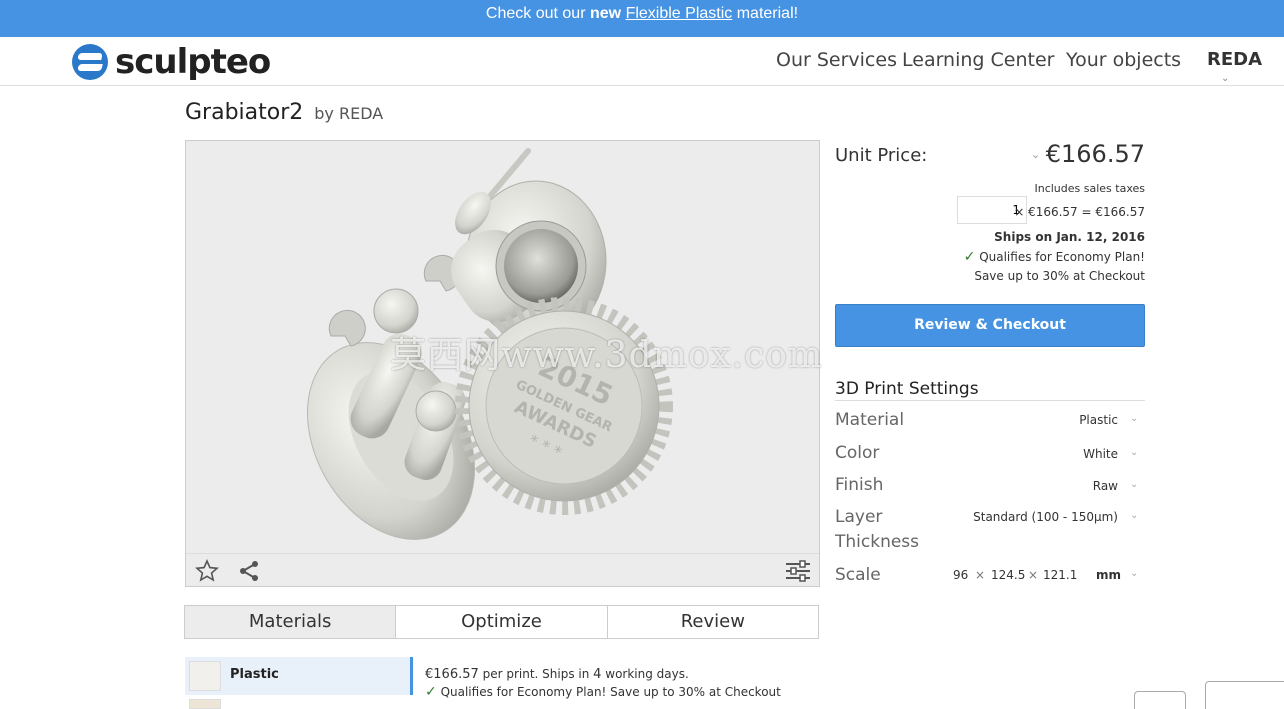 Image resolution: width=1284 pixels, height=709 pixels. I want to click on logo-text: sculpteo, so click(193, 62).